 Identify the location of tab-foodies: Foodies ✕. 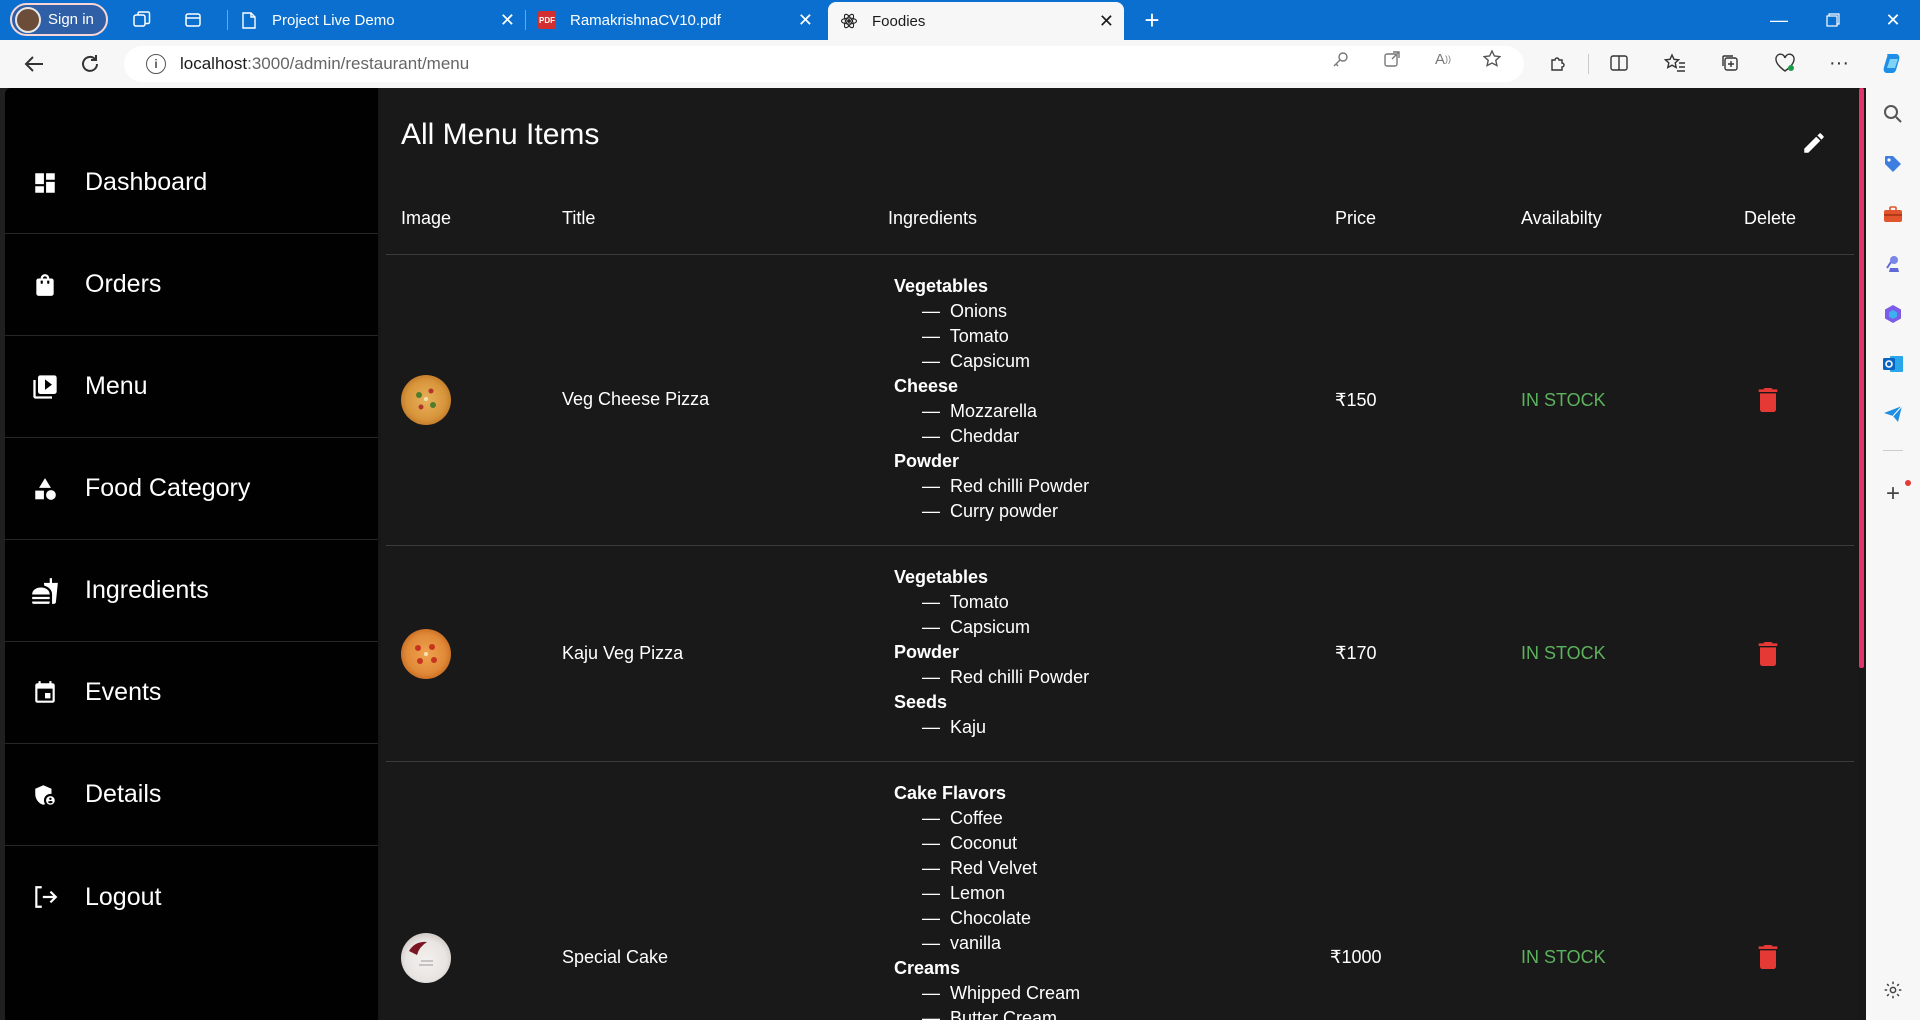
(976, 21).